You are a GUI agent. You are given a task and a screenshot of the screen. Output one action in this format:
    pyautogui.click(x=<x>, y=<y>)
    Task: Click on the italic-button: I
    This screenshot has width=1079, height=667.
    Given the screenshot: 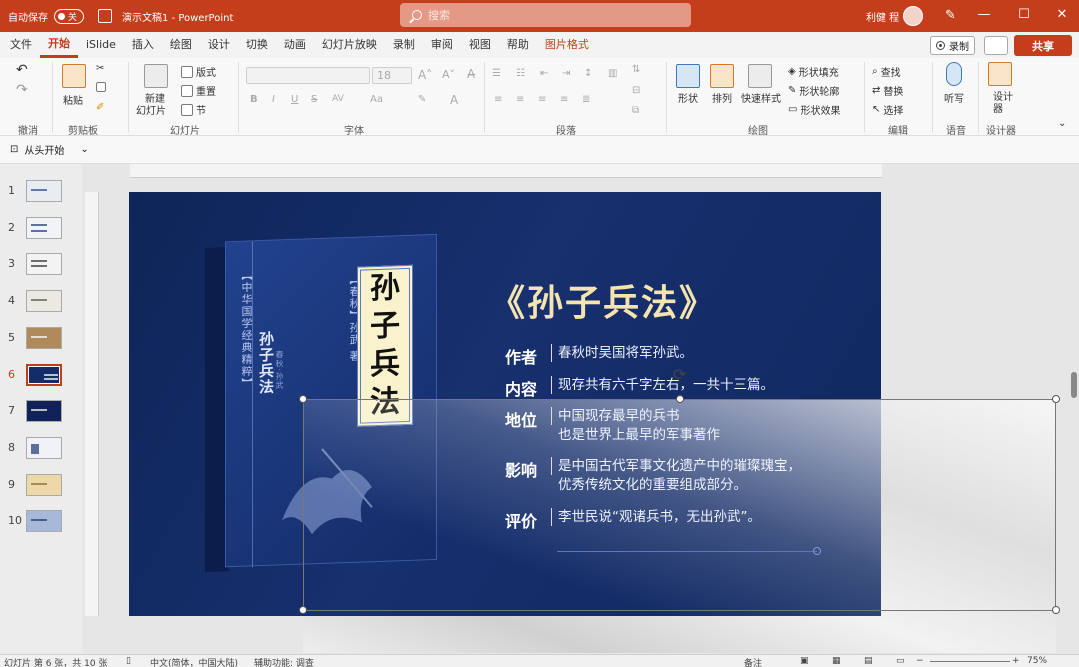 What is the action you would take?
    pyautogui.click(x=273, y=99)
    